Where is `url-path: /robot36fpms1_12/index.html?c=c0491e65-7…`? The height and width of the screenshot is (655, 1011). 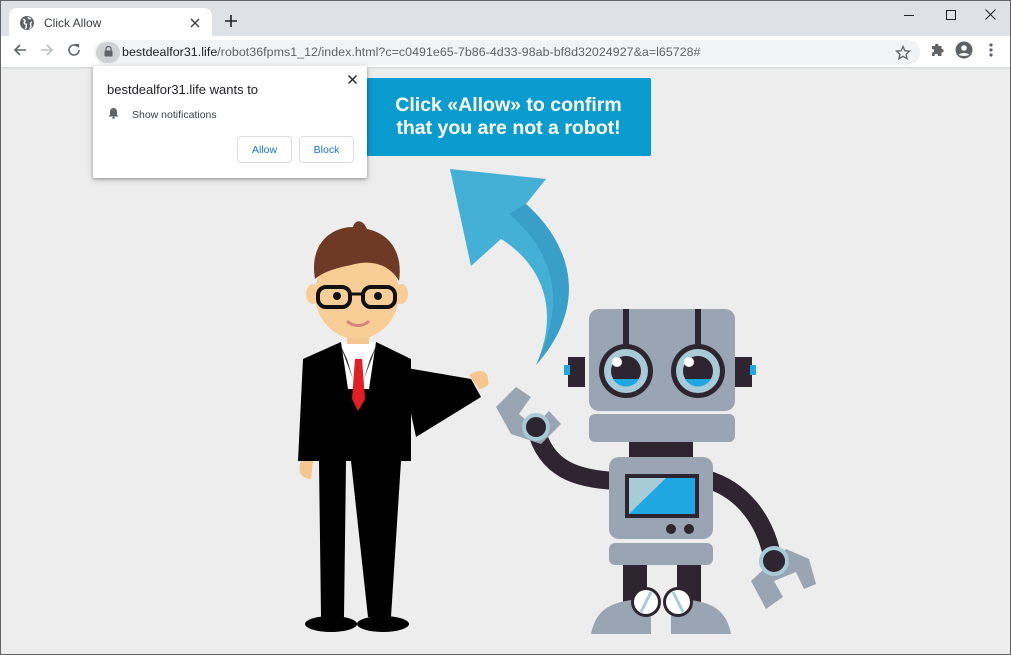
url-path: /robot36fpms1_12/index.html?c=c0491e65-7… is located at coordinates (459, 52).